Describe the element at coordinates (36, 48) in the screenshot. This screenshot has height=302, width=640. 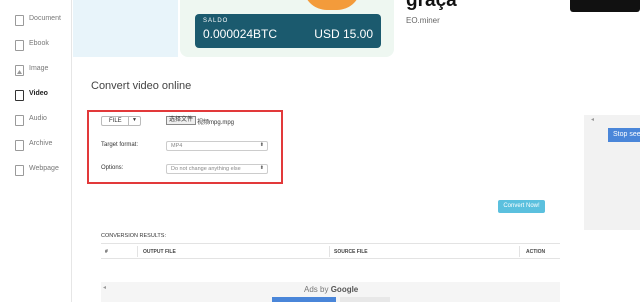
I see `sidebar-item-ebook: Ebook` at that location.